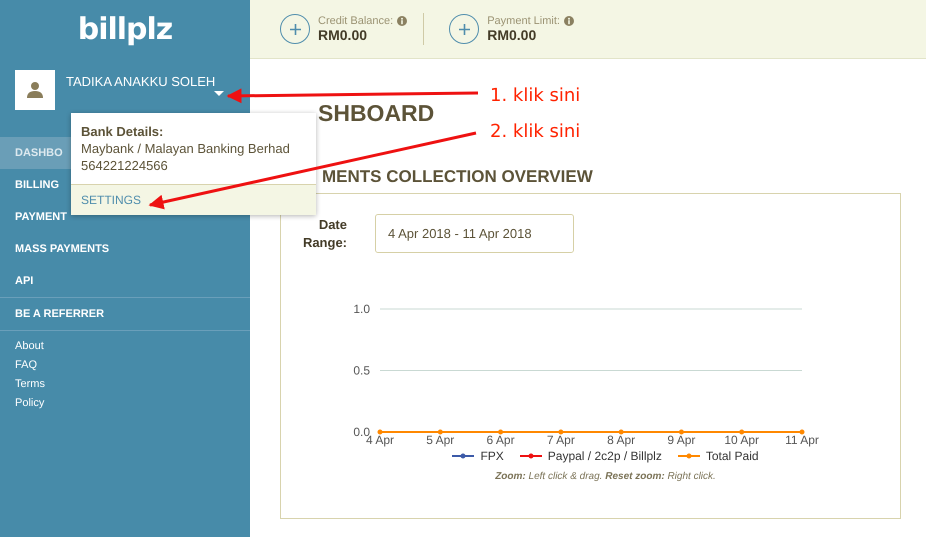 The width and height of the screenshot is (926, 537). I want to click on settings-link: SETTINGS, so click(193, 199).